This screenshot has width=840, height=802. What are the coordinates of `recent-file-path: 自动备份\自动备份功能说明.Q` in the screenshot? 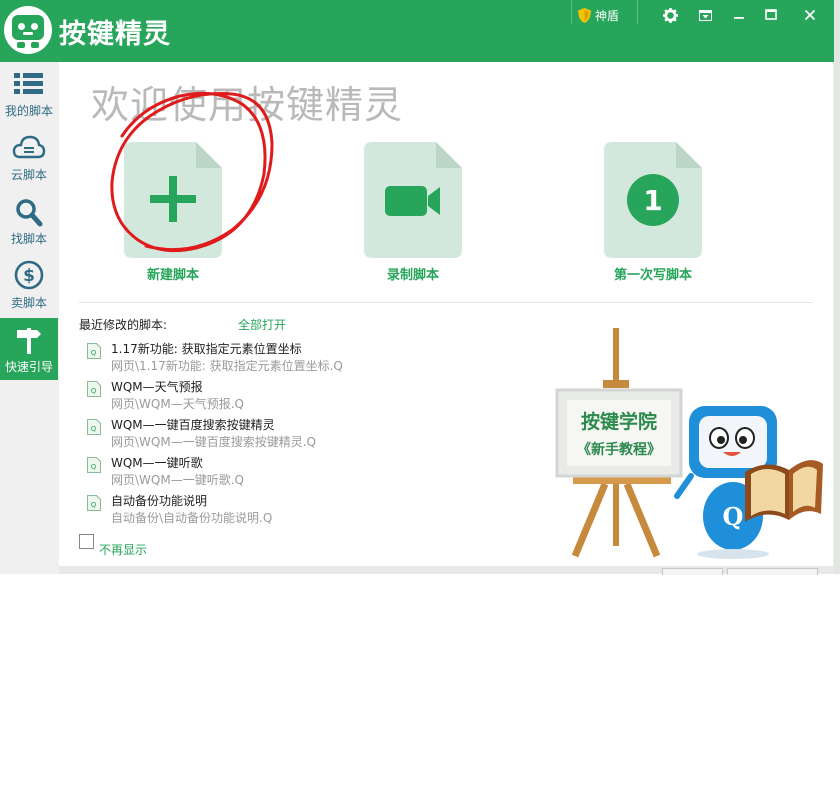 It's located at (192, 518).